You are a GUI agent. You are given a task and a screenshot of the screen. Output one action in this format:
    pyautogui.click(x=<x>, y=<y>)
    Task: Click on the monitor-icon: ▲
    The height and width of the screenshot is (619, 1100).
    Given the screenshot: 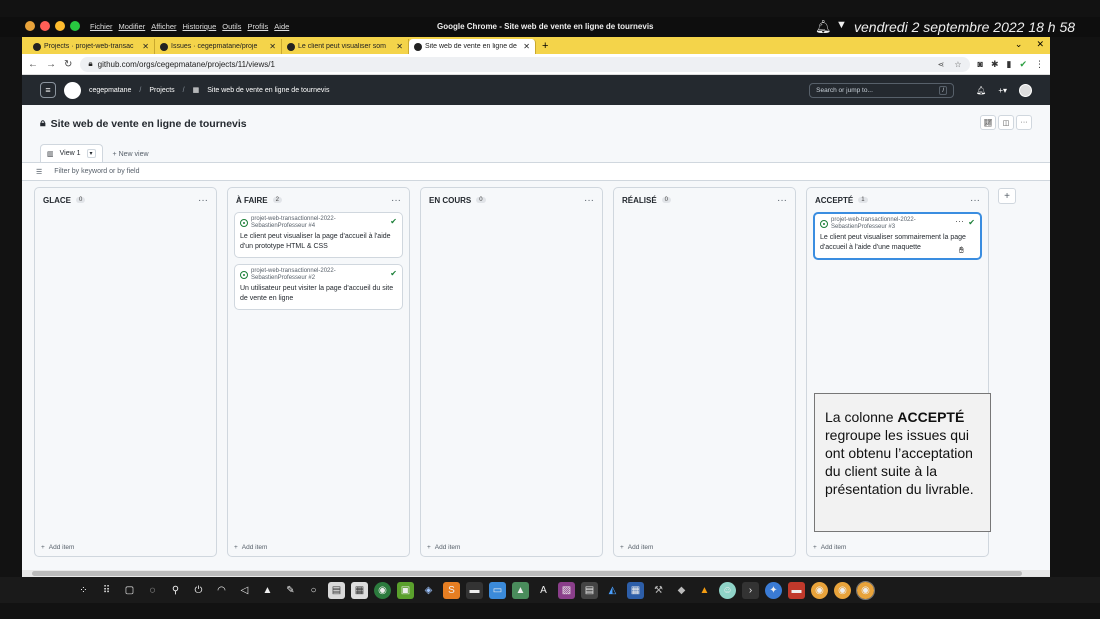 What is the action you would take?
    pyautogui.click(x=520, y=590)
    